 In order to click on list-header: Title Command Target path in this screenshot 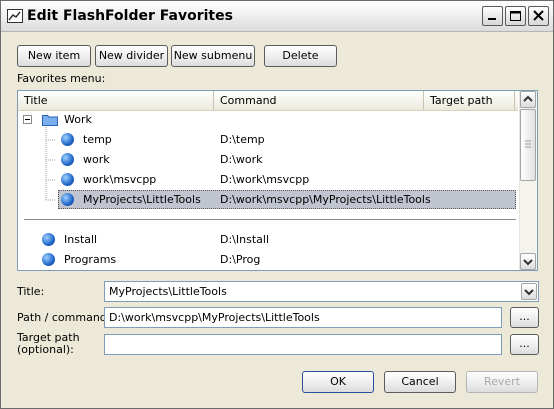, I will do `click(268, 101)`.